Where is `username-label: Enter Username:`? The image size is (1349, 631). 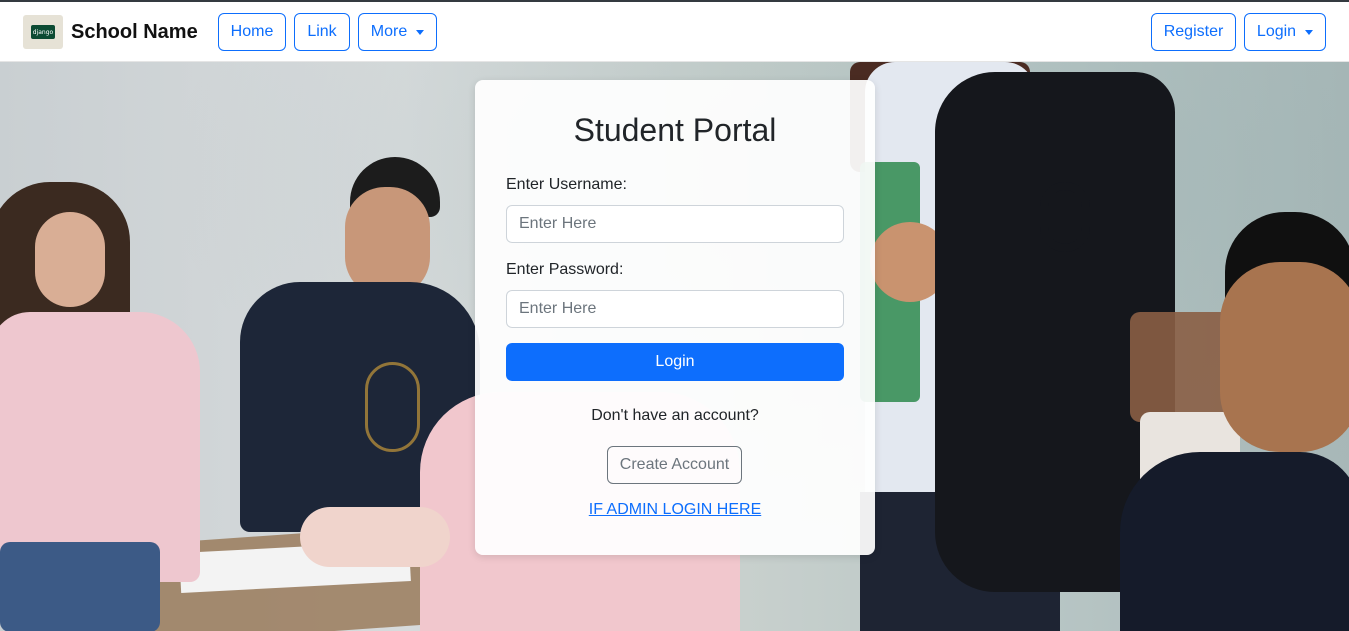 username-label: Enter Username: is located at coordinates (566, 184).